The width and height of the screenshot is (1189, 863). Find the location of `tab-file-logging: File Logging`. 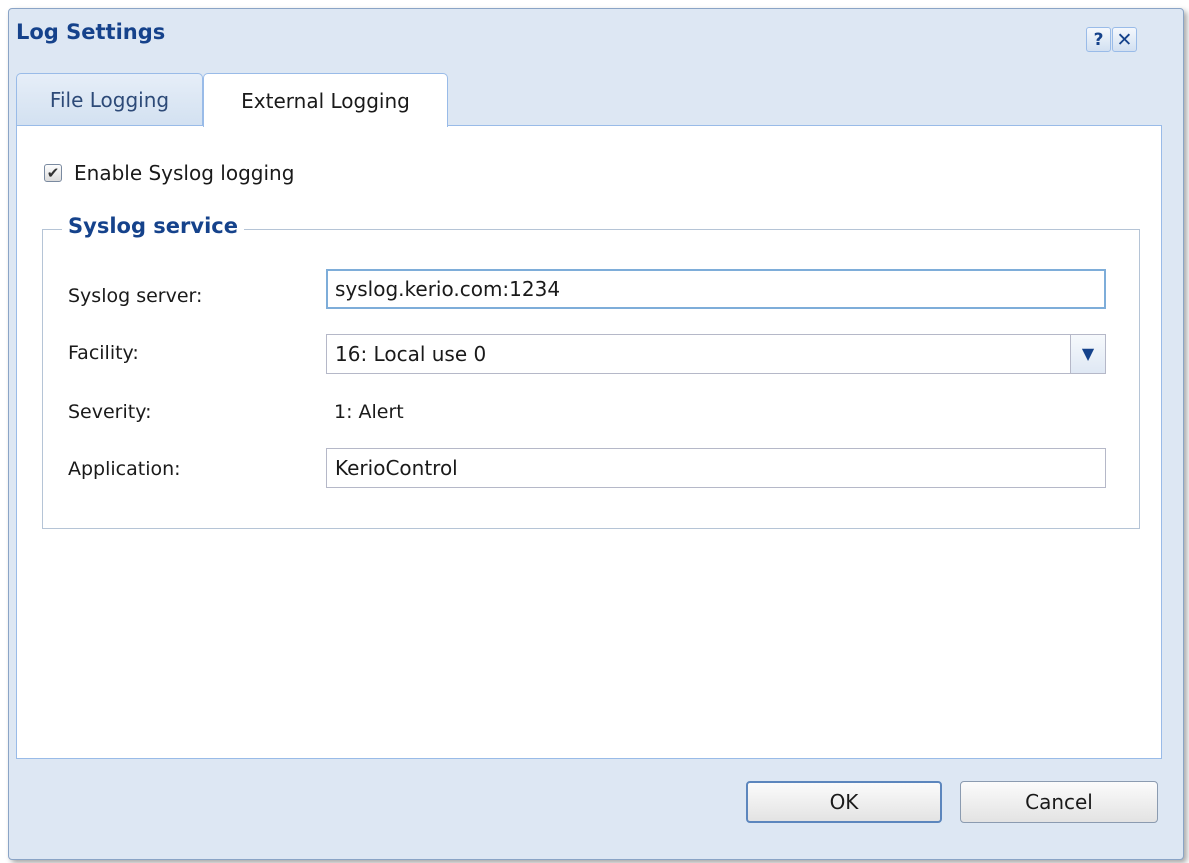

tab-file-logging: File Logging is located at coordinates (109, 99).